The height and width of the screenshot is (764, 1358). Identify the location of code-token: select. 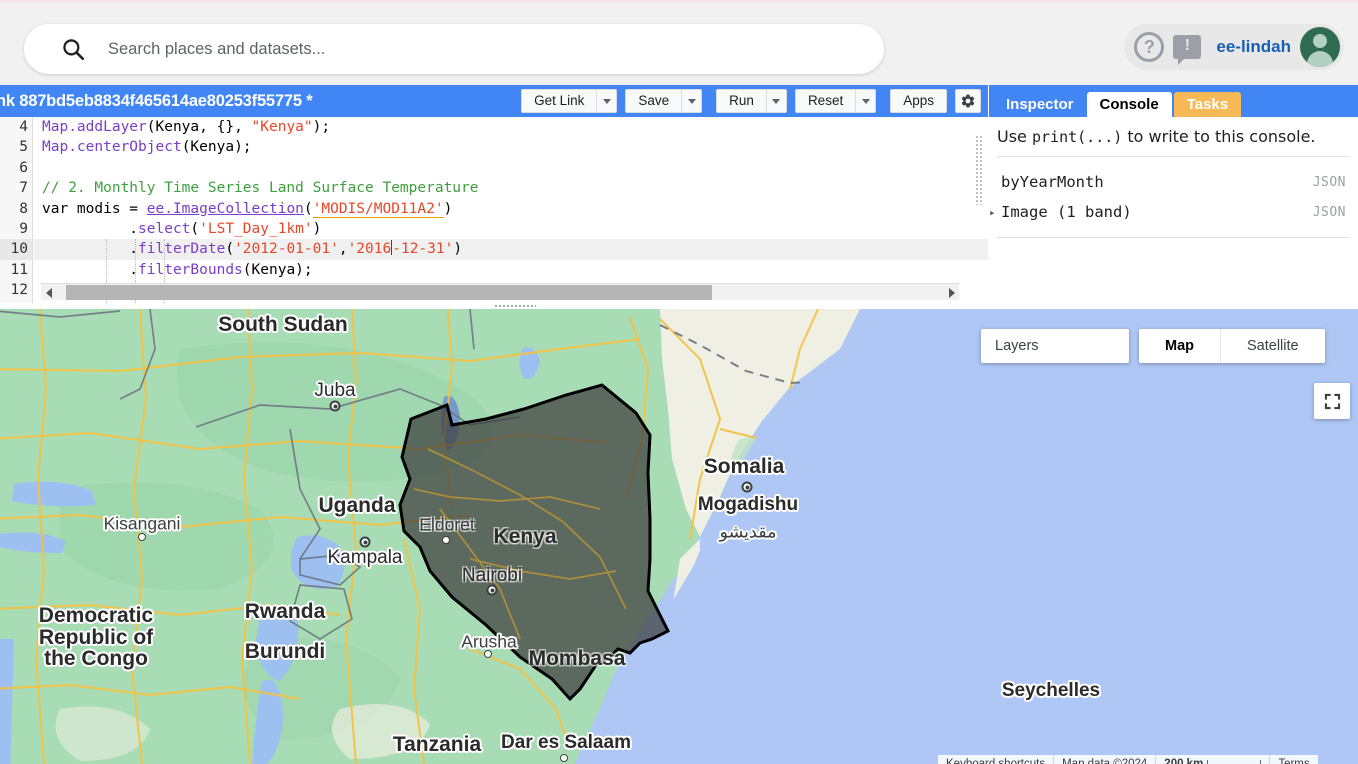
(164, 228).